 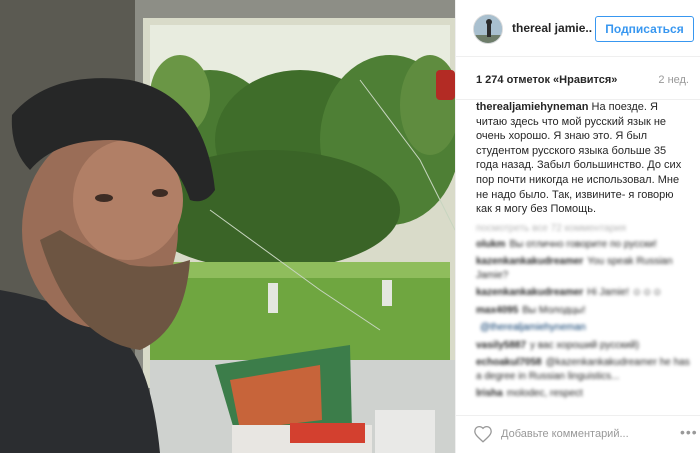 What do you see at coordinates (483, 434) in the screenshot?
I see `heart-icon` at bounding box center [483, 434].